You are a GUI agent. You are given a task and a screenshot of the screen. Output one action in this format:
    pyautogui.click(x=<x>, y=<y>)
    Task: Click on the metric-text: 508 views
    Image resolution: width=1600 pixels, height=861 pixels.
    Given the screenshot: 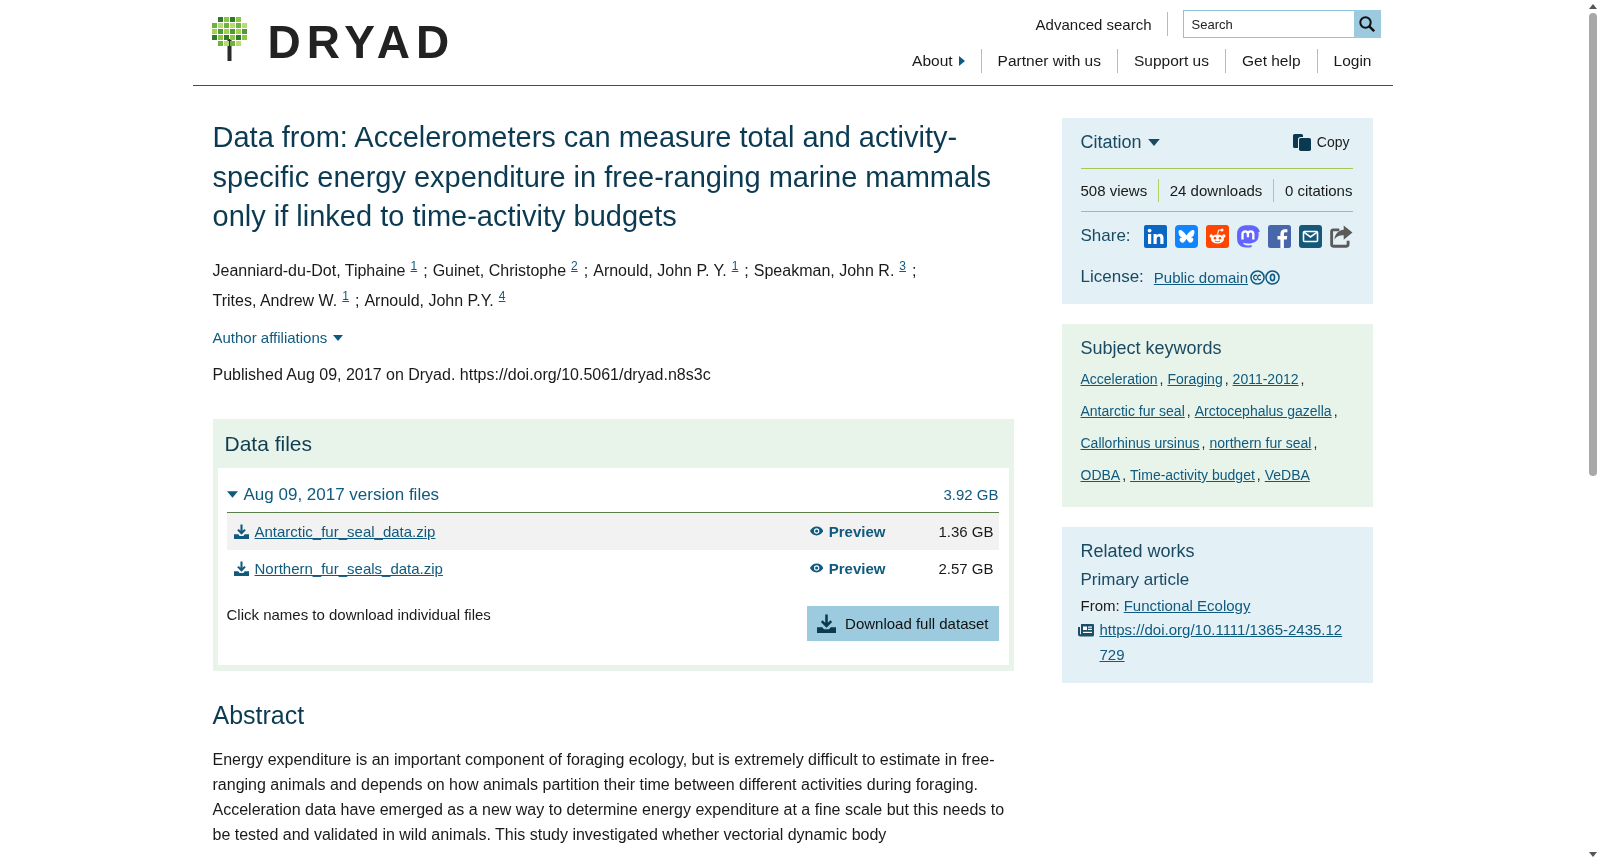 What is the action you would take?
    pyautogui.click(x=1114, y=190)
    